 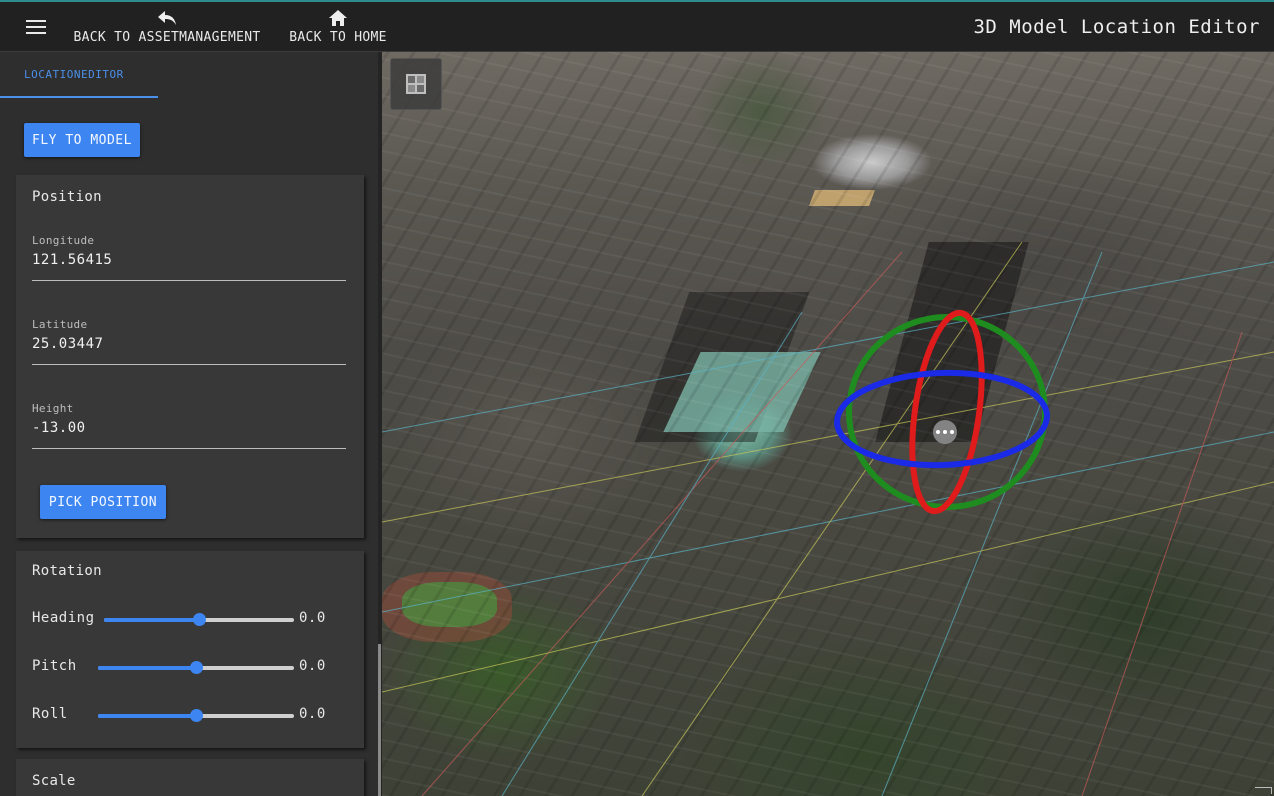 I want to click on rotation-title: Rotation, so click(x=67, y=571).